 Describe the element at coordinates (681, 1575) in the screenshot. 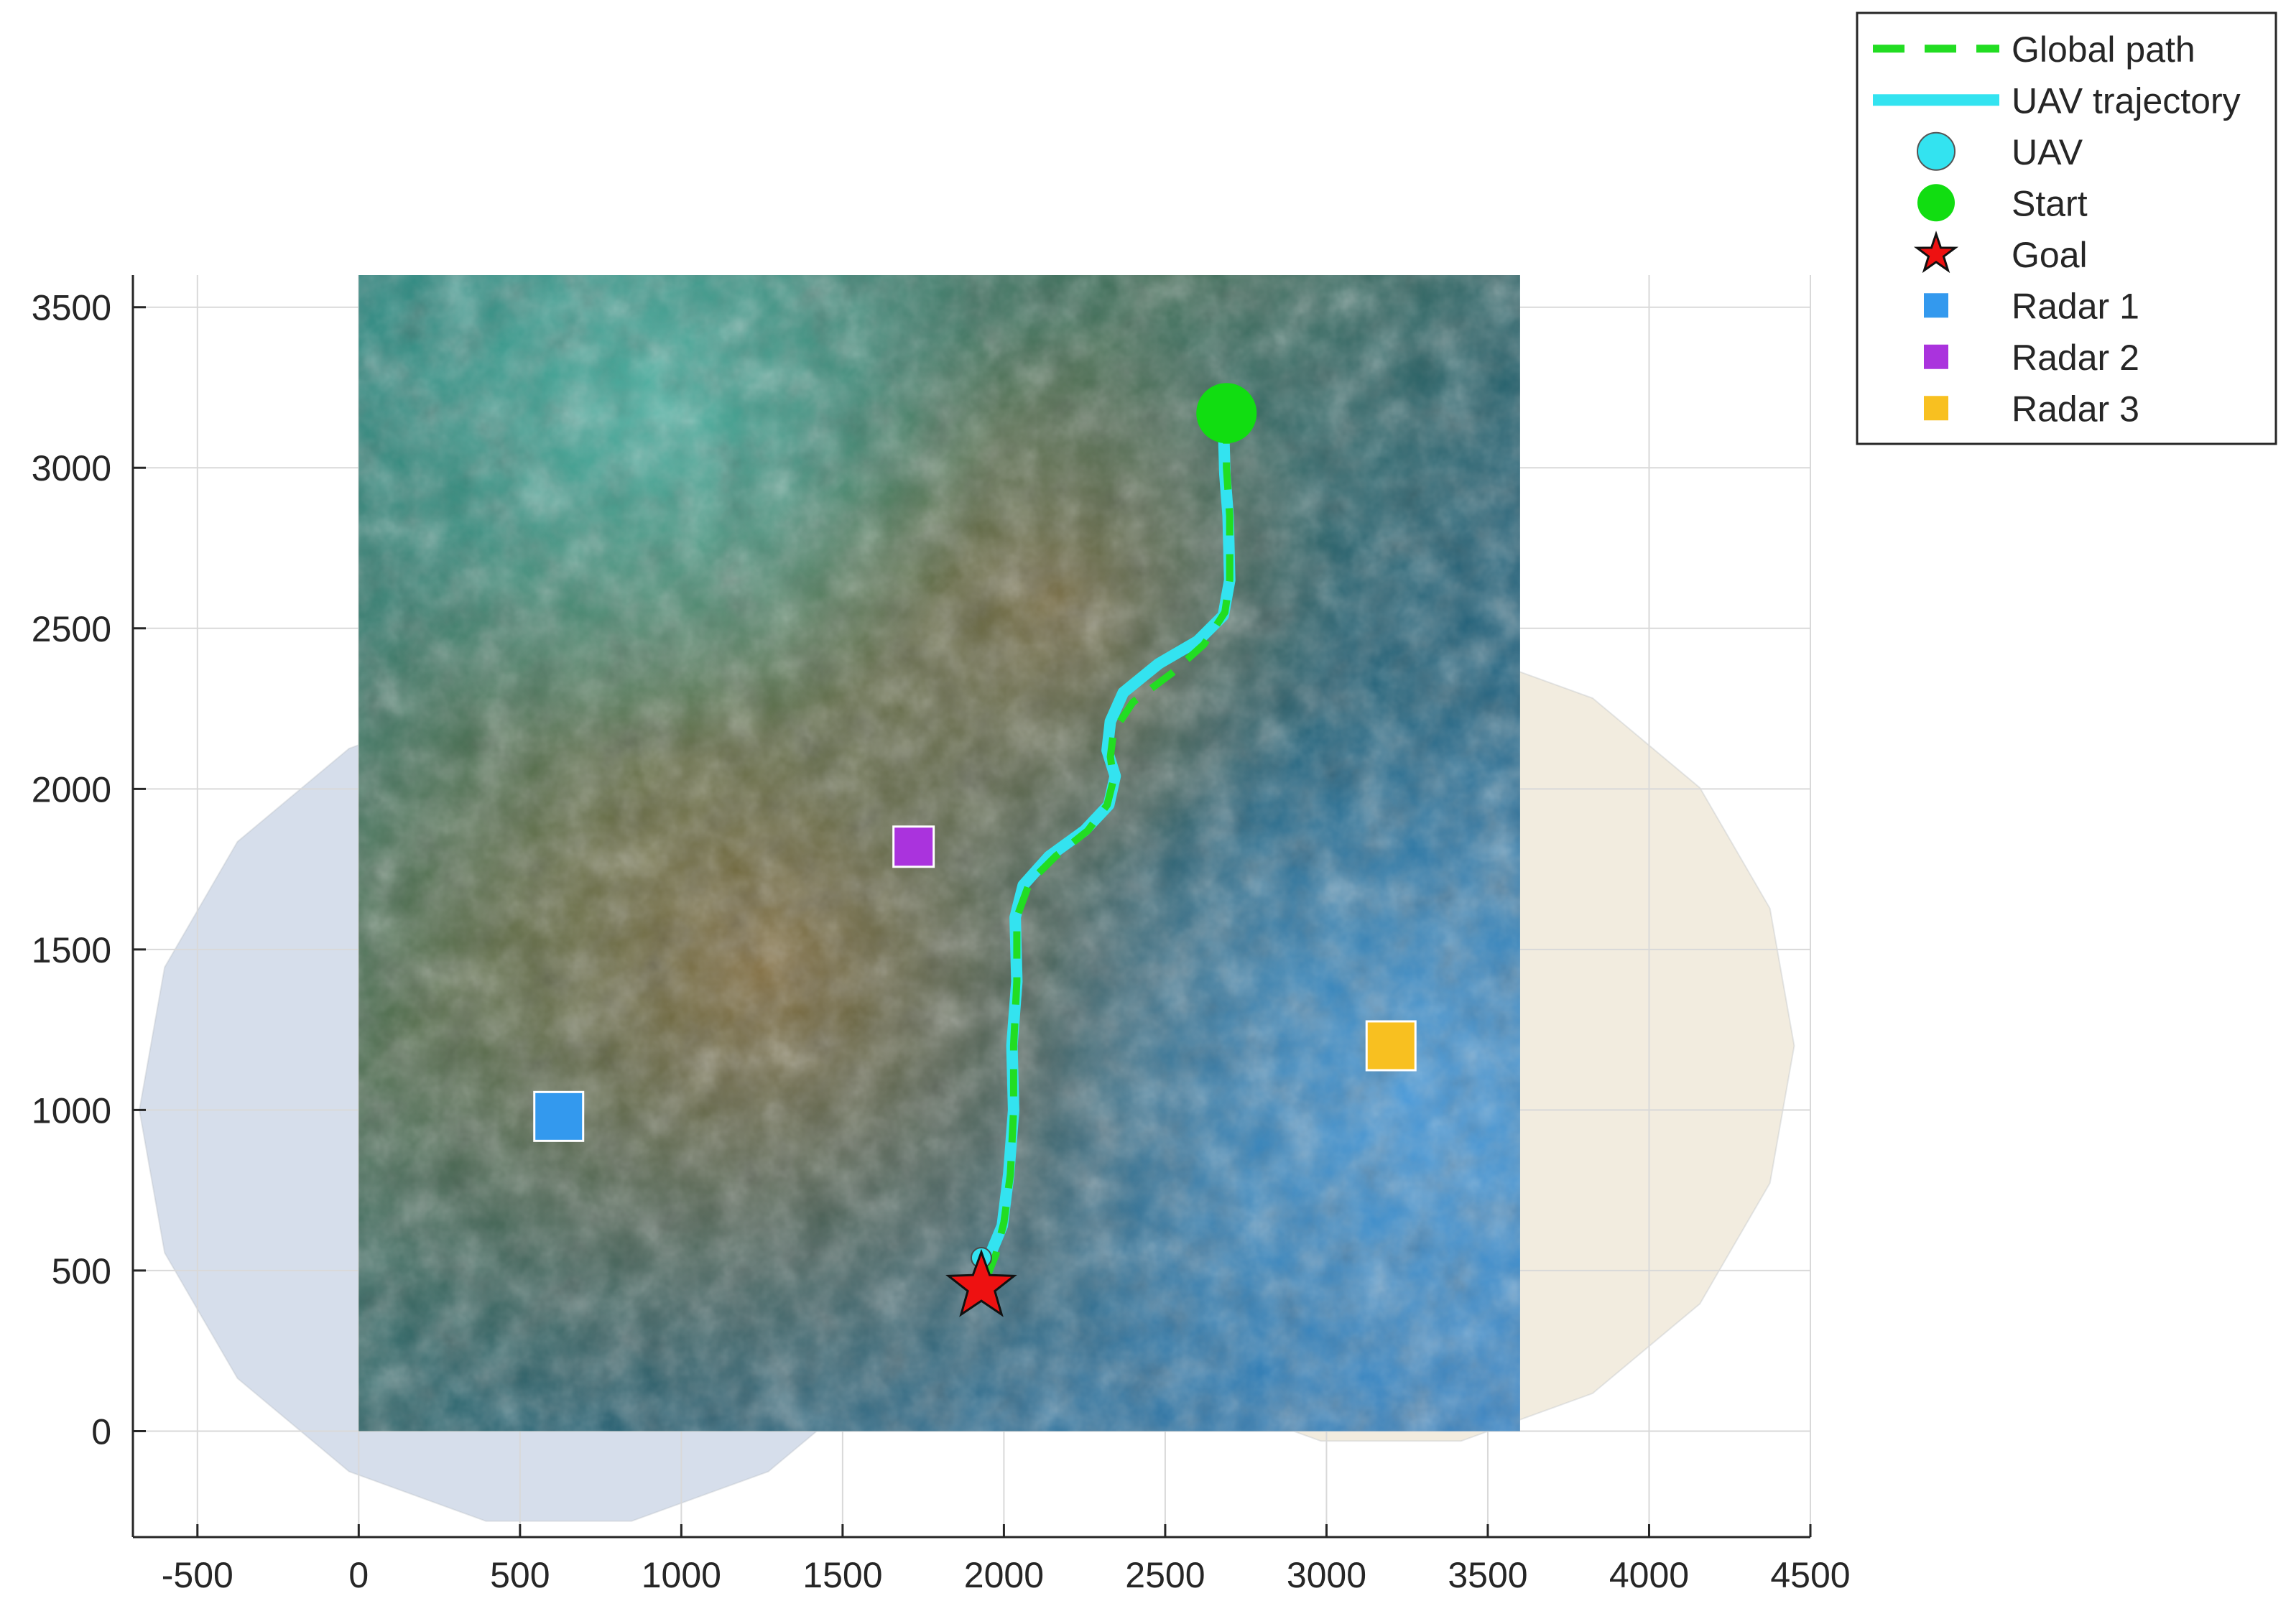

I see `x-tick-label: 1000` at that location.